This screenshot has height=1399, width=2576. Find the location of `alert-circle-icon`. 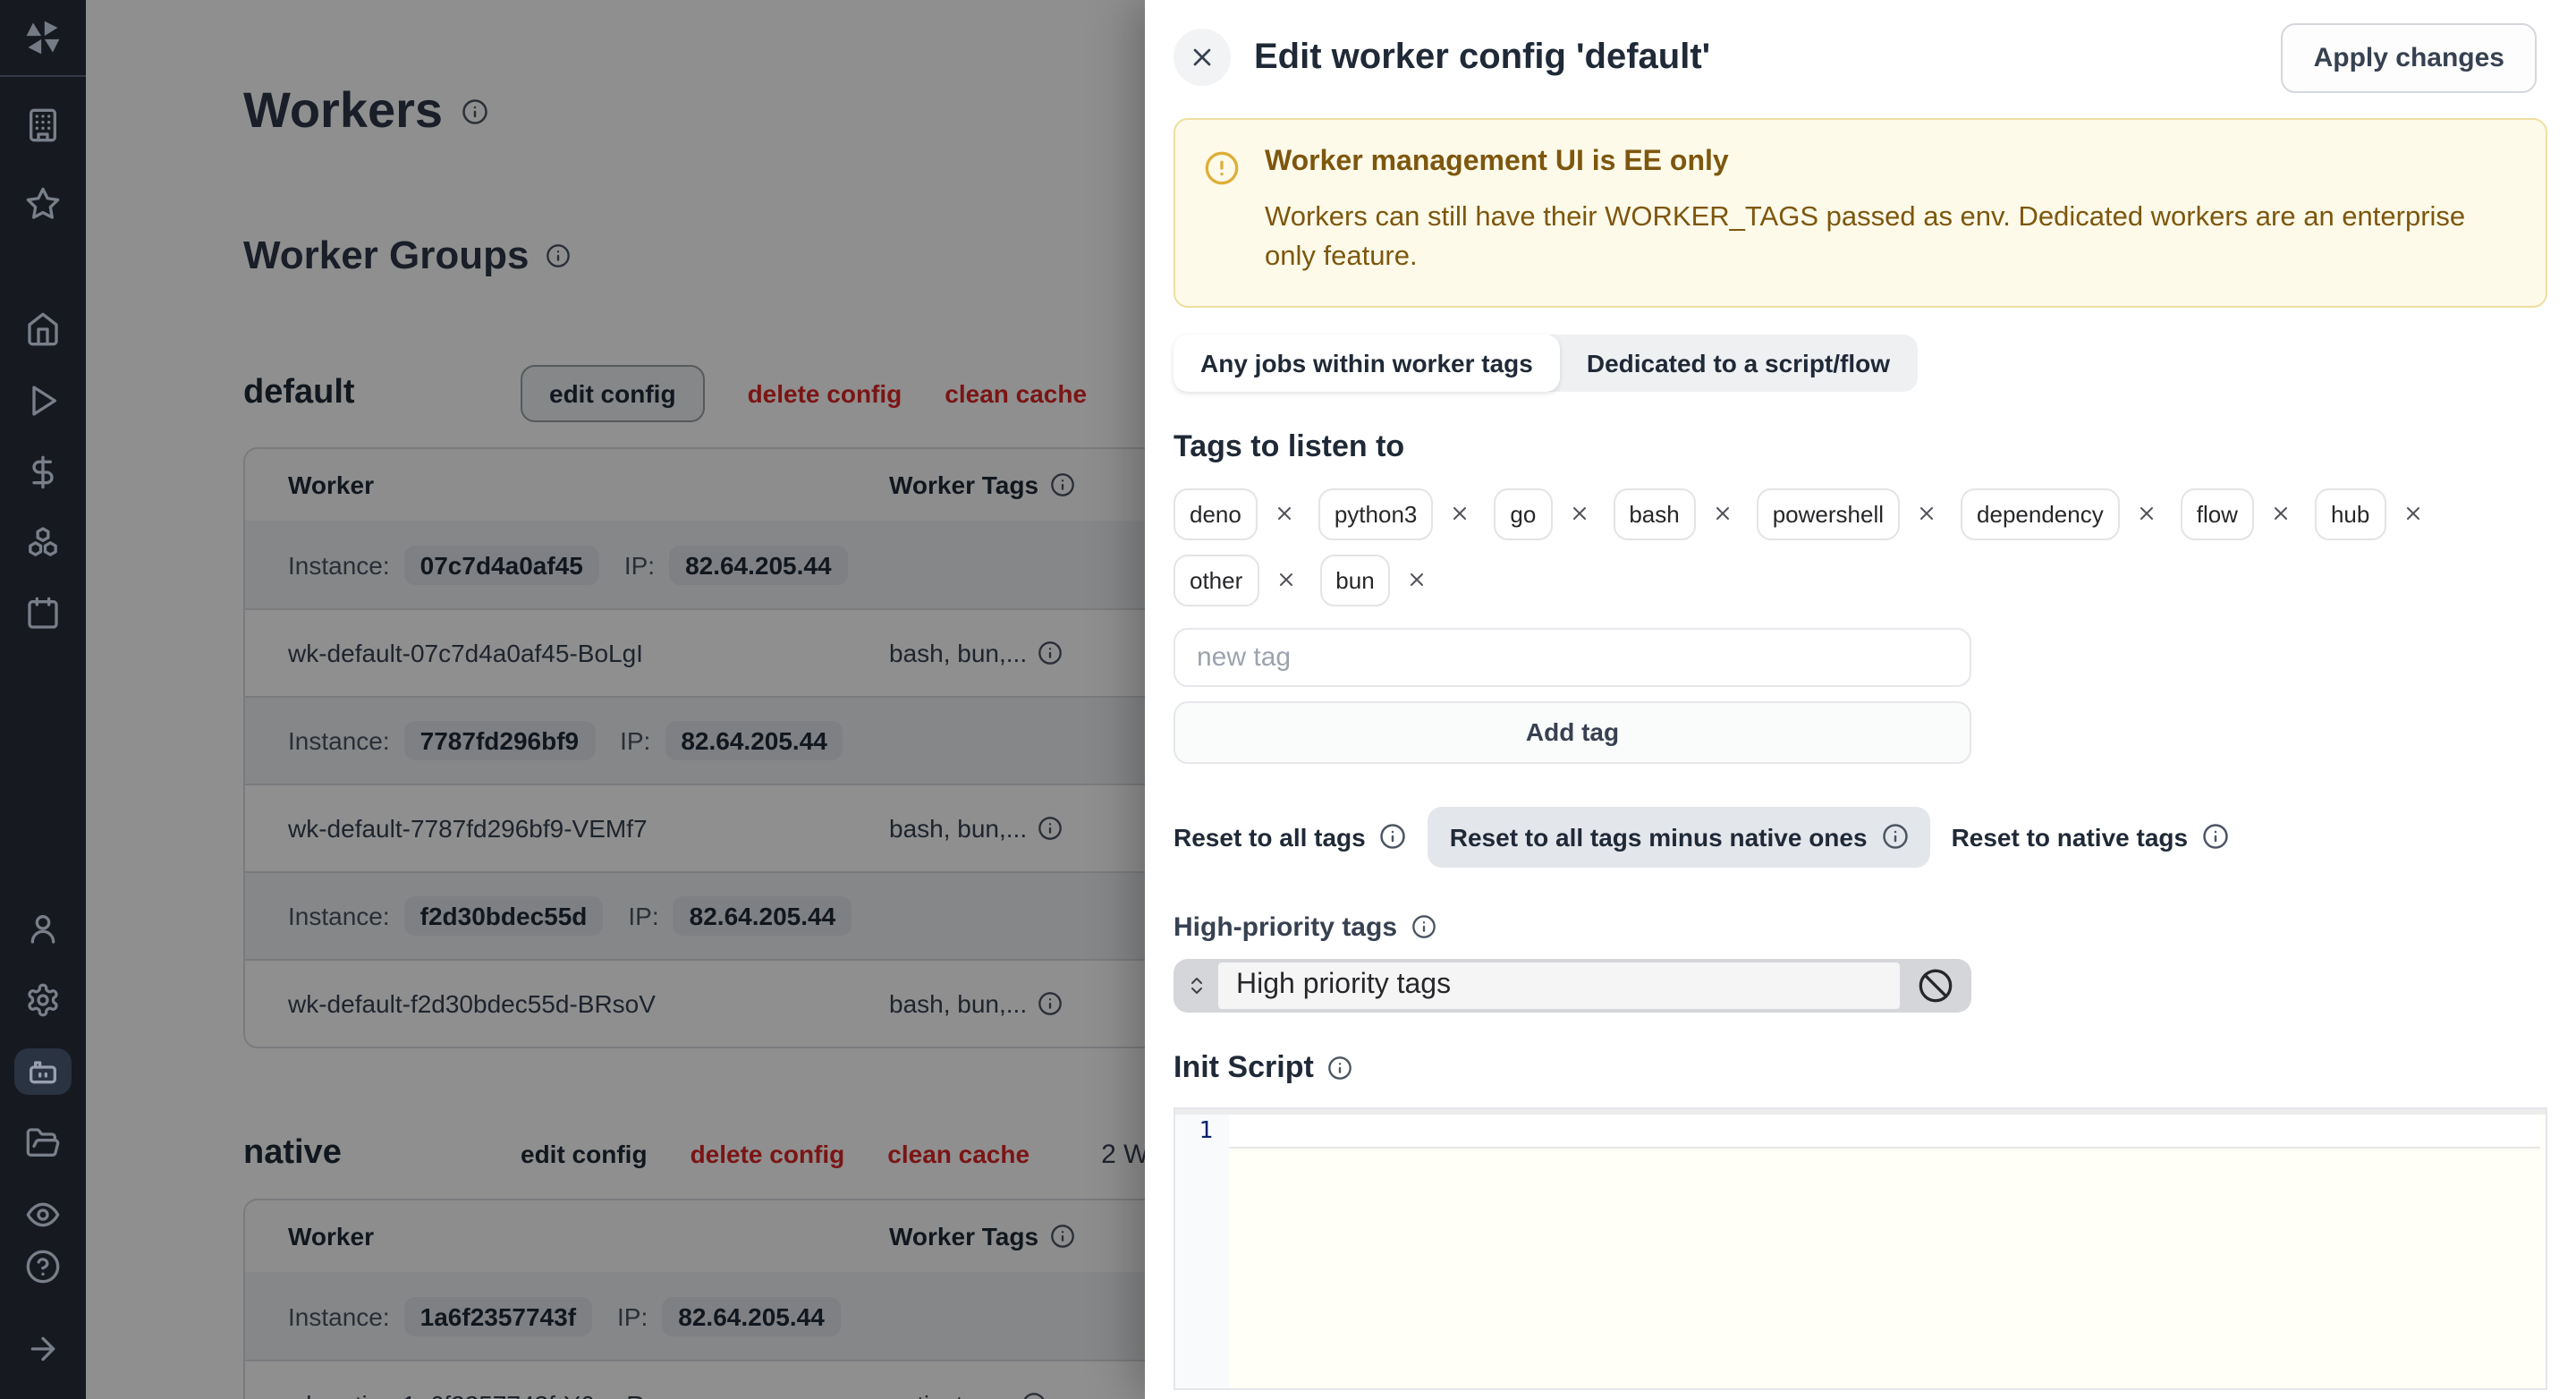

alert-circle-icon is located at coordinates (1222, 214).